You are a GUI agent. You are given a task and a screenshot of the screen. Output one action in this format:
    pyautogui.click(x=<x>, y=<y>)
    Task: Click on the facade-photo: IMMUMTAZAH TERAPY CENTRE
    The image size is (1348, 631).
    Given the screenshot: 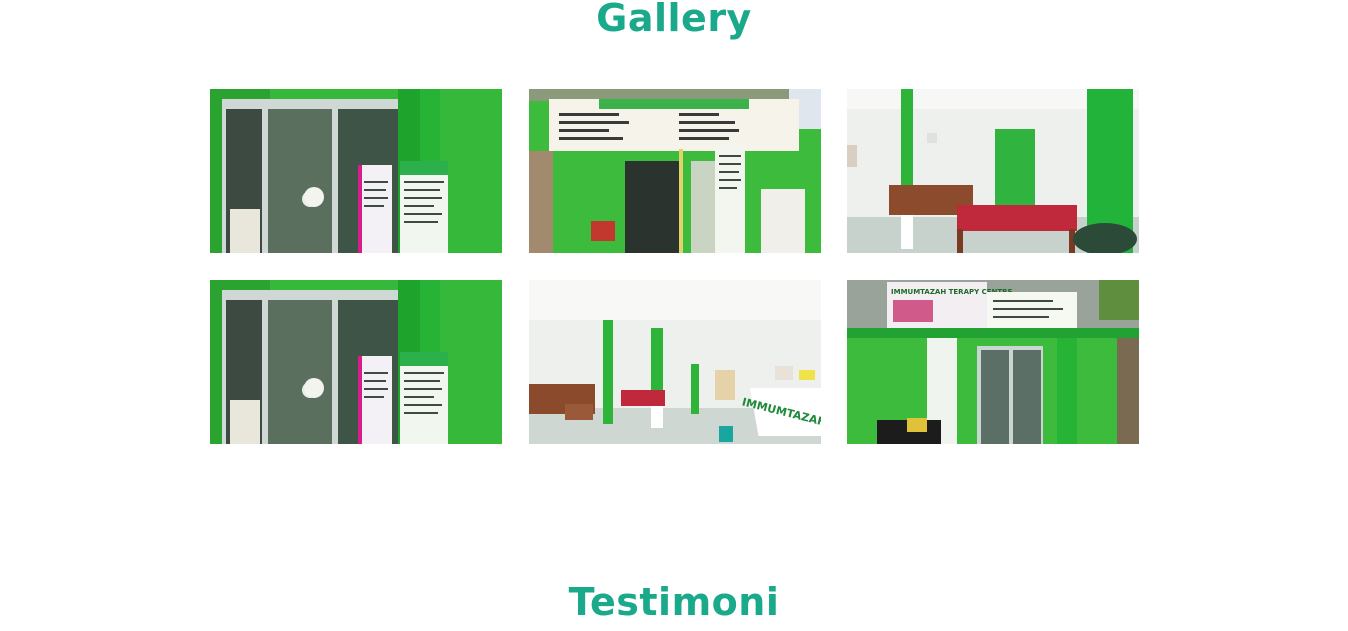 What is the action you would take?
    pyautogui.click(x=993, y=362)
    